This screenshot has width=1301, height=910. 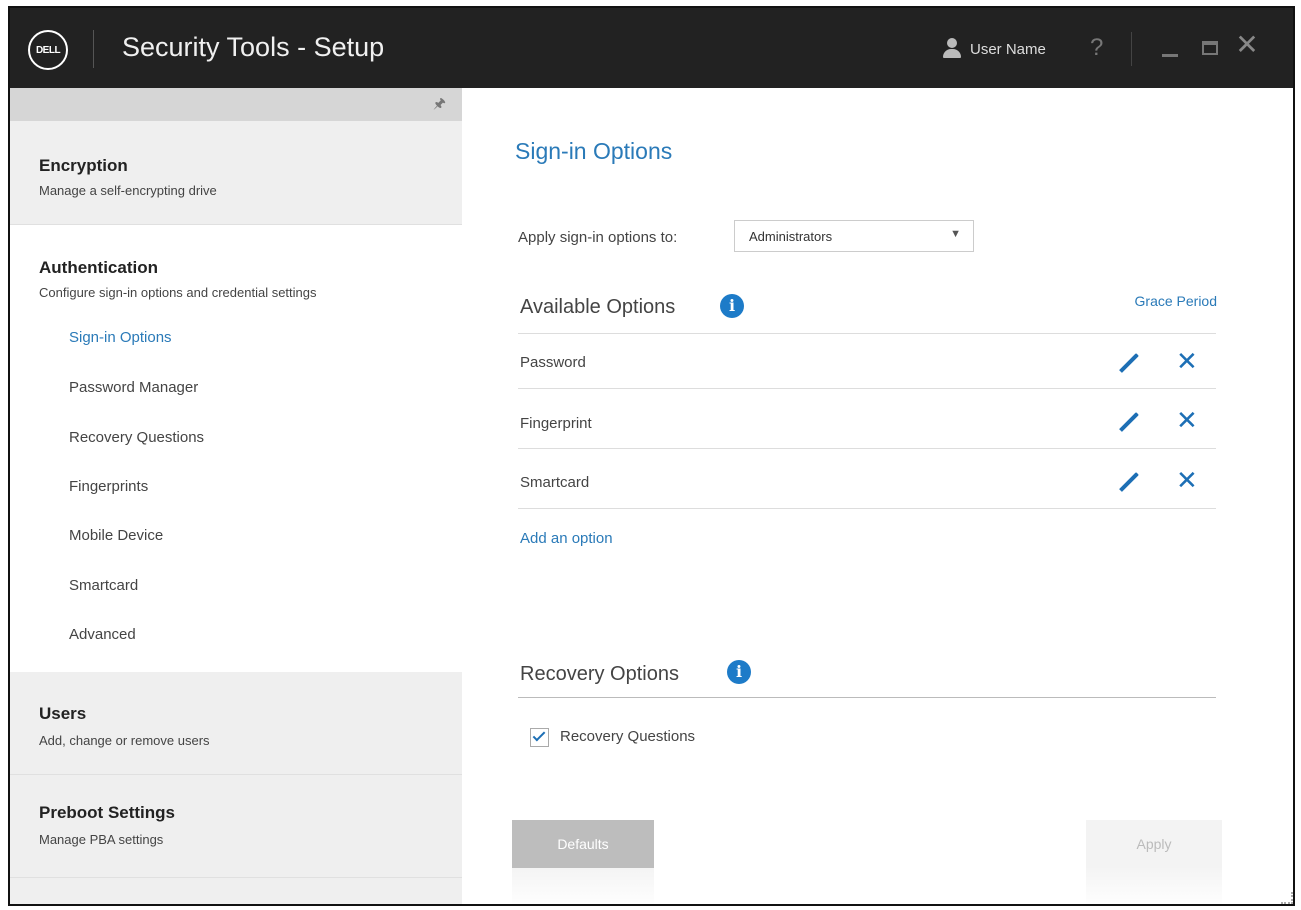 What do you see at coordinates (556, 423) in the screenshot?
I see `option-label: Fingerprint` at bounding box center [556, 423].